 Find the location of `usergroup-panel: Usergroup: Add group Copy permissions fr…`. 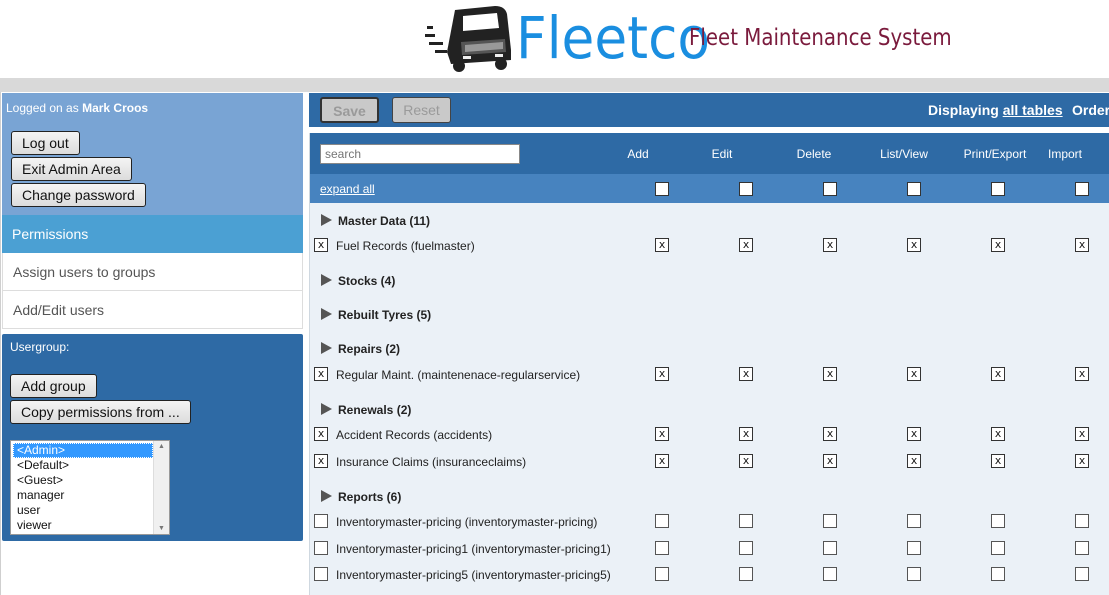

usergroup-panel: Usergroup: Add group Copy permissions fr… is located at coordinates (152, 437).